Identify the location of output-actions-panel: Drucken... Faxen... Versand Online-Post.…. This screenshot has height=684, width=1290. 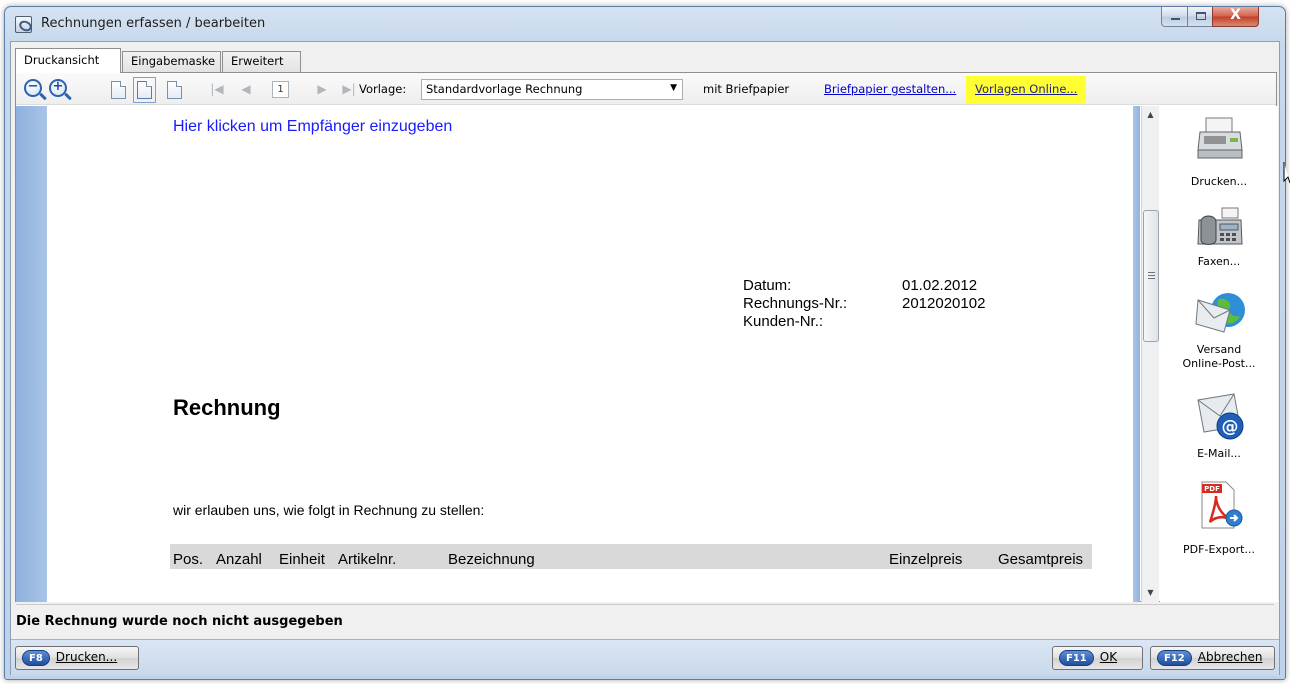
(1219, 354).